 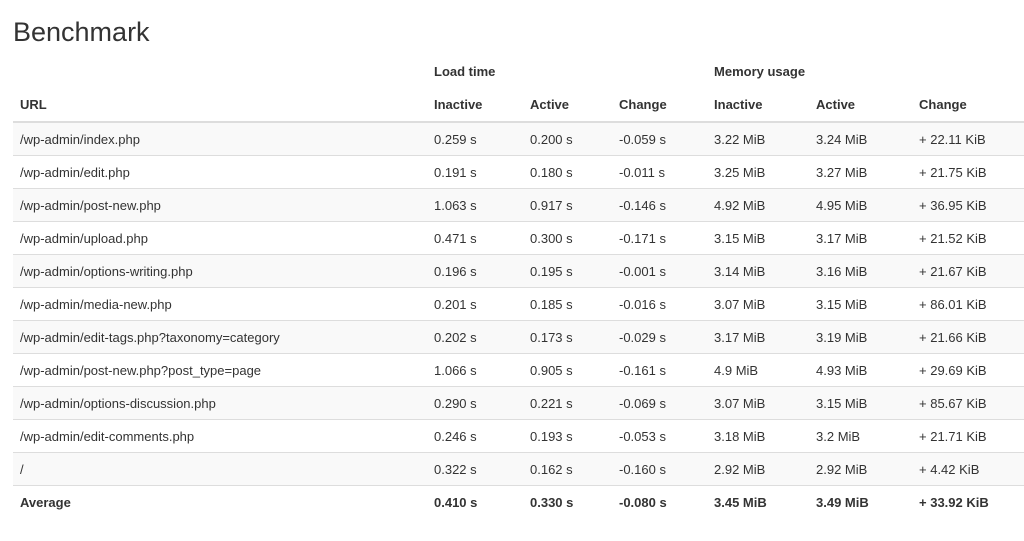 I want to click on cell-url: /wp-admin/edit.php, so click(x=220, y=172).